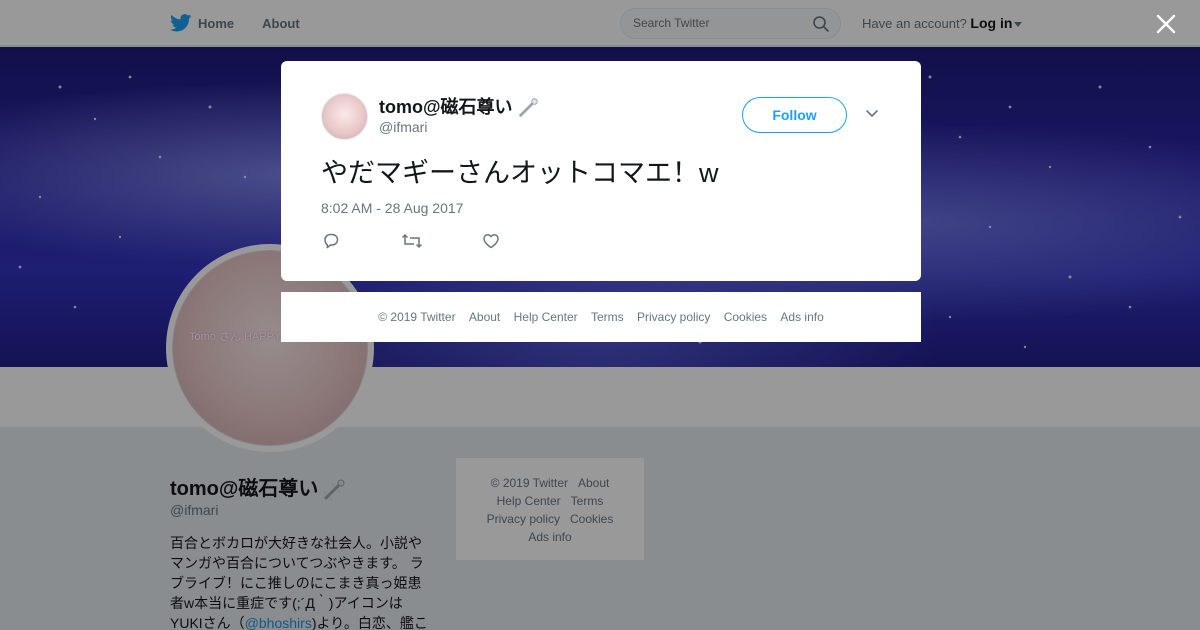 The image size is (1200, 630). Describe the element at coordinates (361, 241) in the screenshot. I see `reply-action` at that location.